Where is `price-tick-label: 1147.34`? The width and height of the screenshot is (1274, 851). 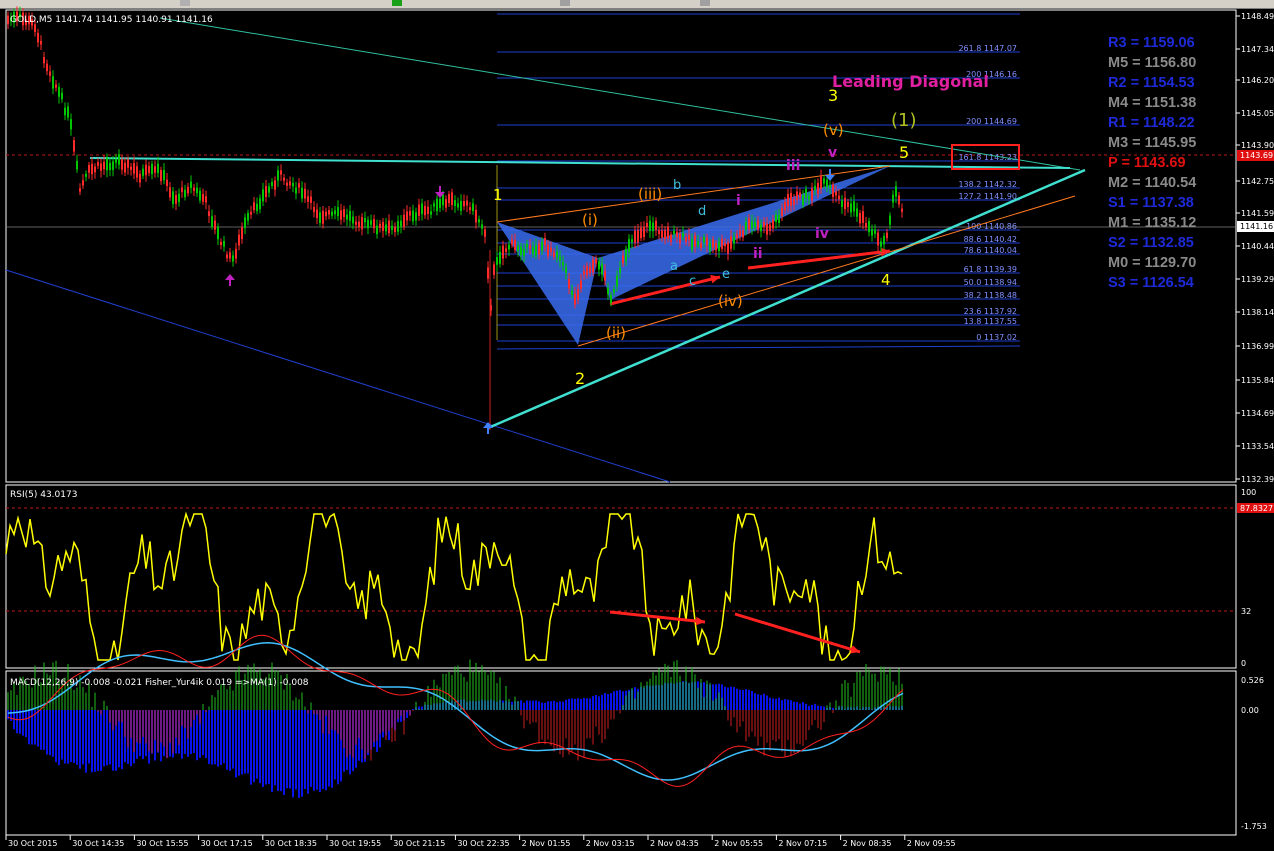
price-tick-label: 1147.34 is located at coordinates (1257, 49).